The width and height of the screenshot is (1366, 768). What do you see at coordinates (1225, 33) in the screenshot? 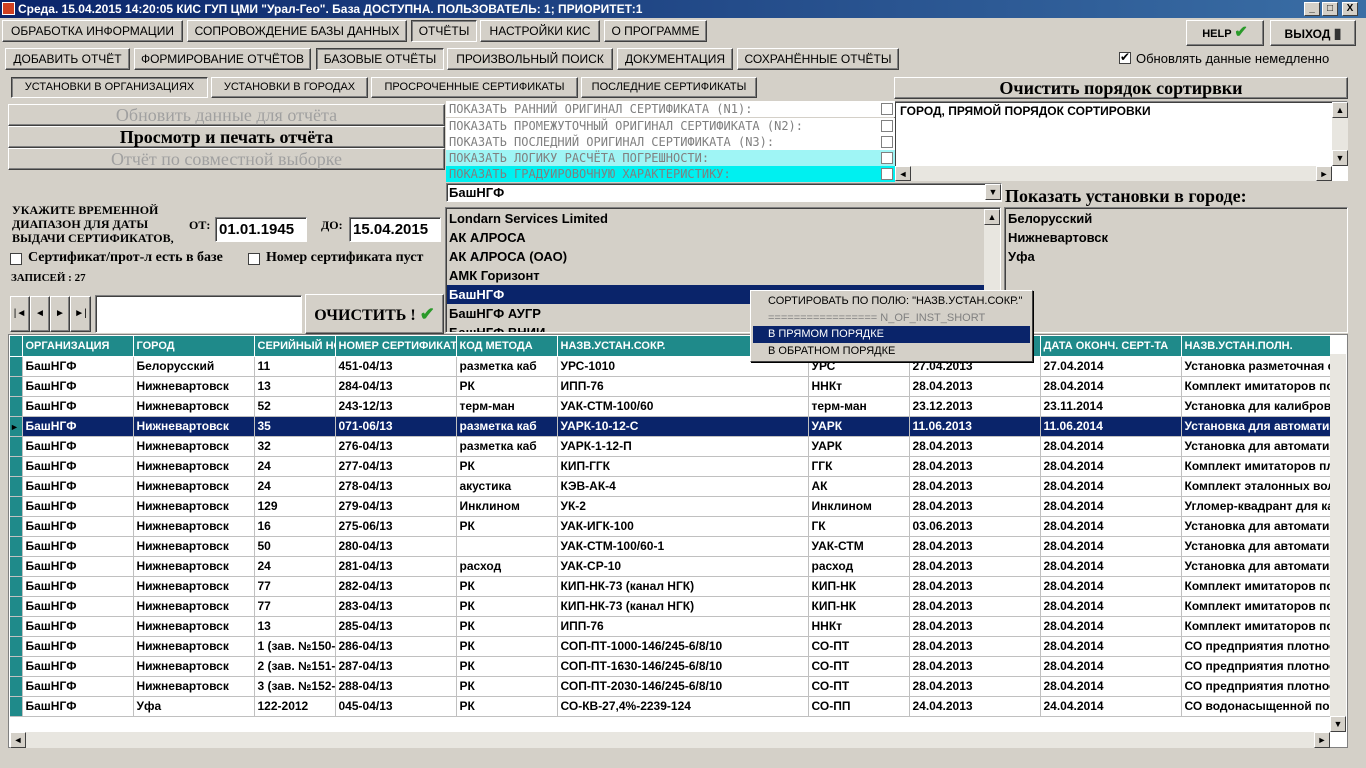
I see `help-button: HELP ✔` at bounding box center [1225, 33].